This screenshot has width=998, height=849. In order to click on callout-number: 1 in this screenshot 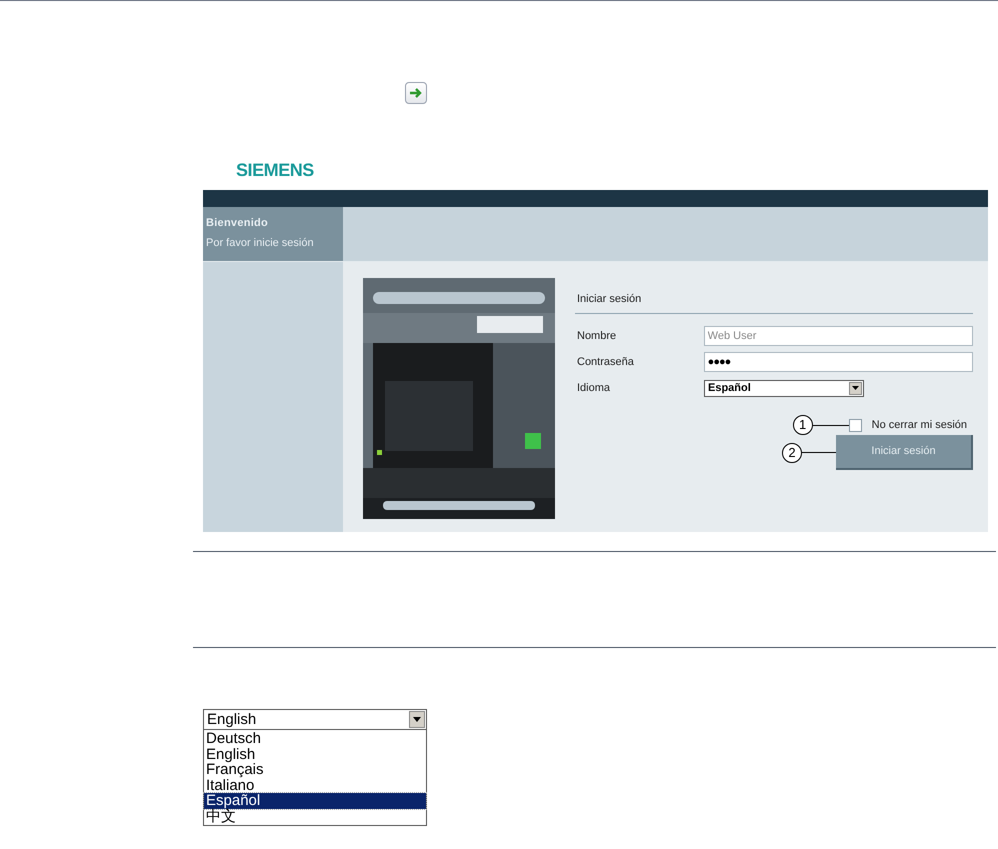, I will do `click(802, 425)`.